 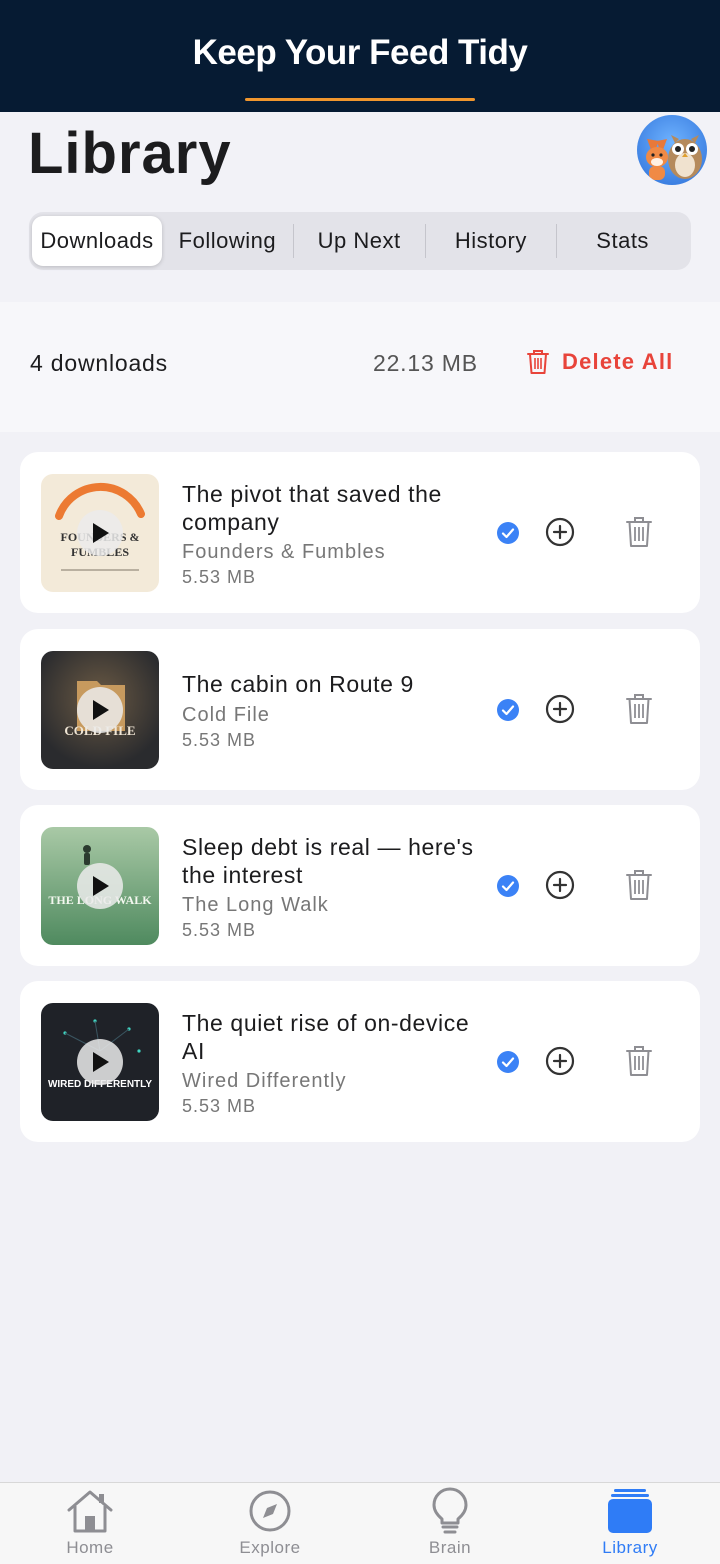 I want to click on episode-artwork: FOUNDERS & FUMBLES, so click(x=100, y=533).